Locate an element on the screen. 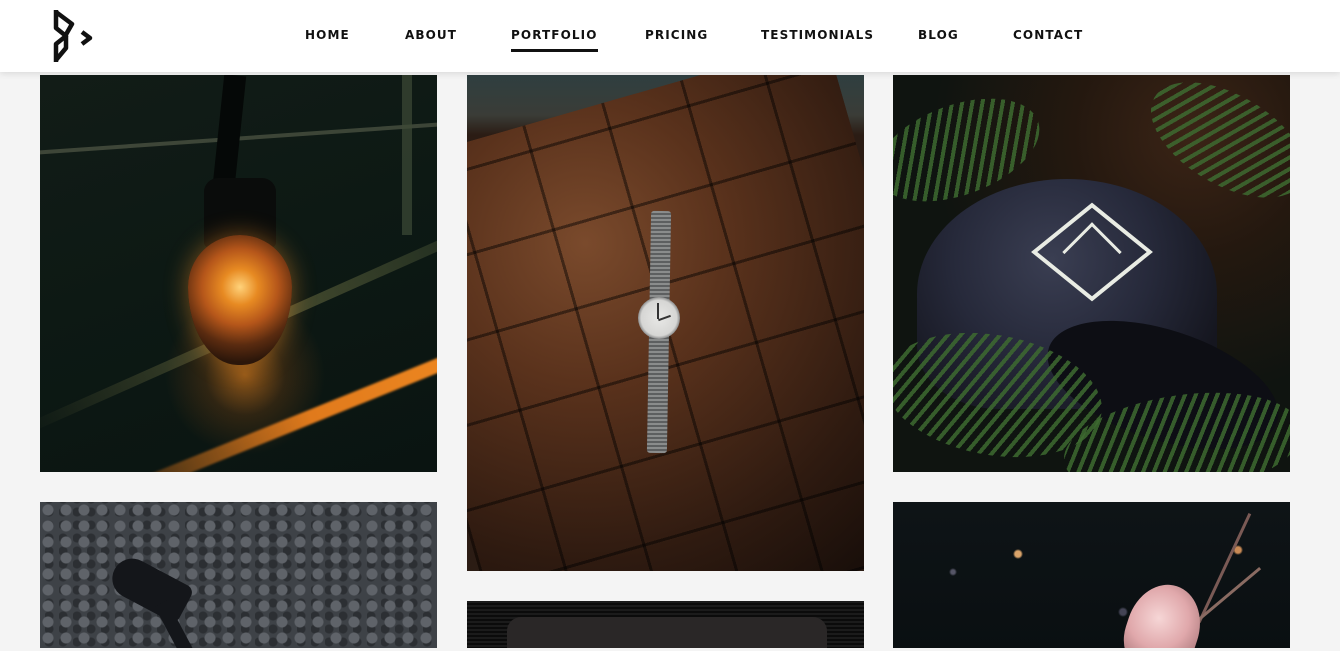 Image resolution: width=1340 pixels, height=651 pixels. portfolio-item-dark-object is located at coordinates (665, 626).